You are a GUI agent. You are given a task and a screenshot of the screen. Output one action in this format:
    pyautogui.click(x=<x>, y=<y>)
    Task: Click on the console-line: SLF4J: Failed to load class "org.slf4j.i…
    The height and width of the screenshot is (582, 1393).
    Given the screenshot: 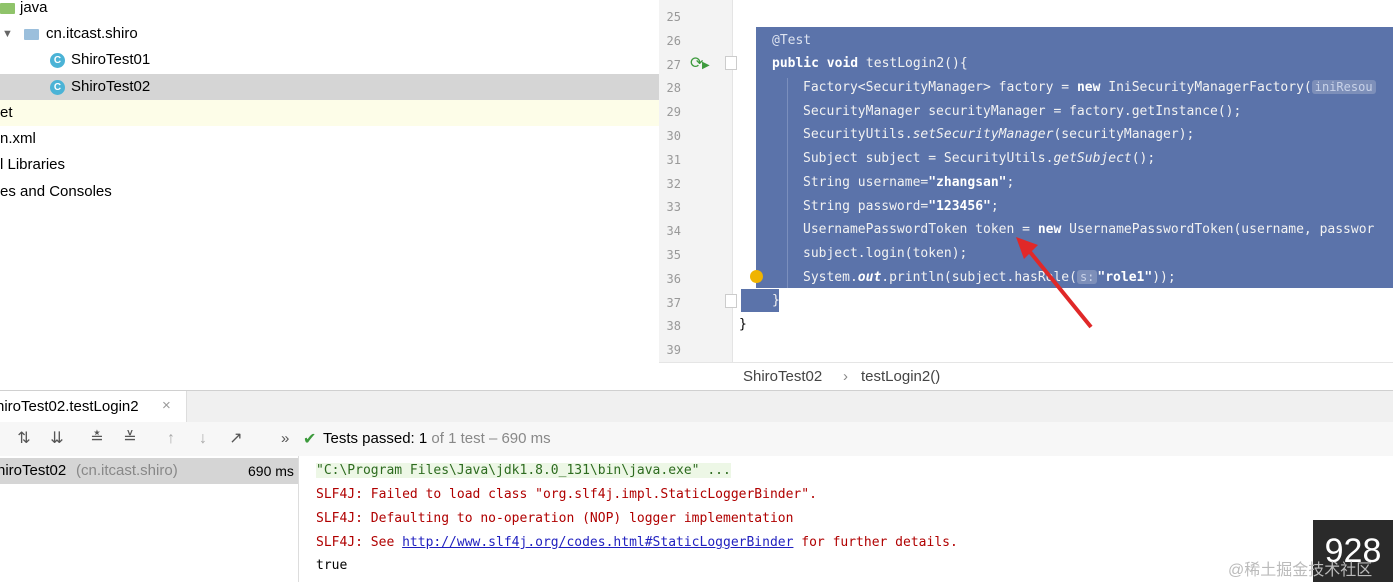 What is the action you would take?
    pyautogui.click(x=566, y=494)
    